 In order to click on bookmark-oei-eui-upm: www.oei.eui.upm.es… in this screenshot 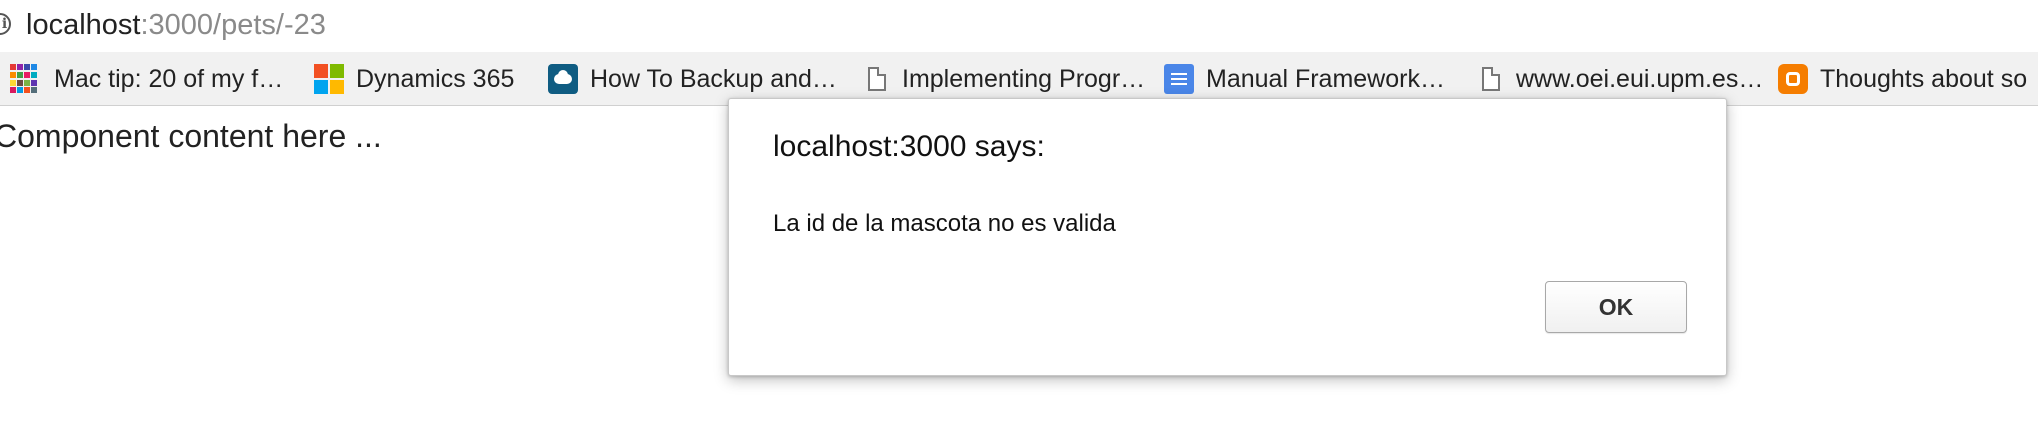, I will do `click(1619, 79)`.